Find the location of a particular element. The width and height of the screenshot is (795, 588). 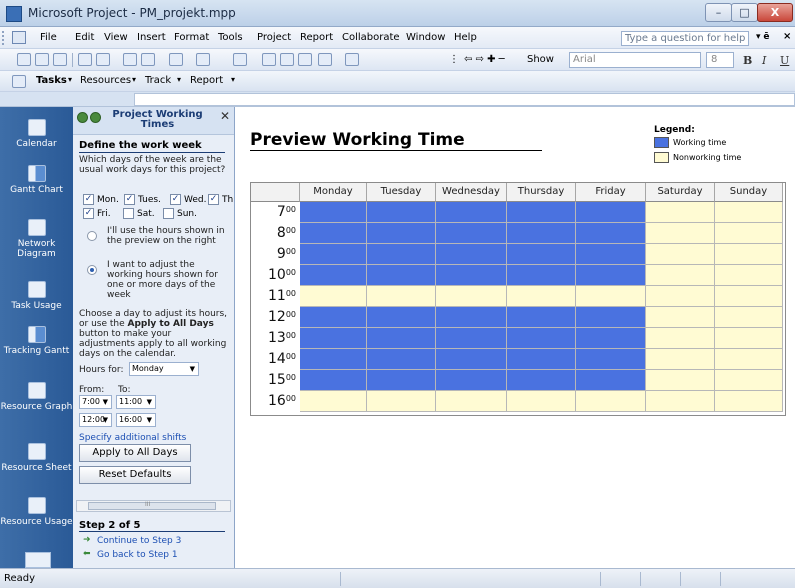

document-close-icon: × is located at coordinates (787, 36).